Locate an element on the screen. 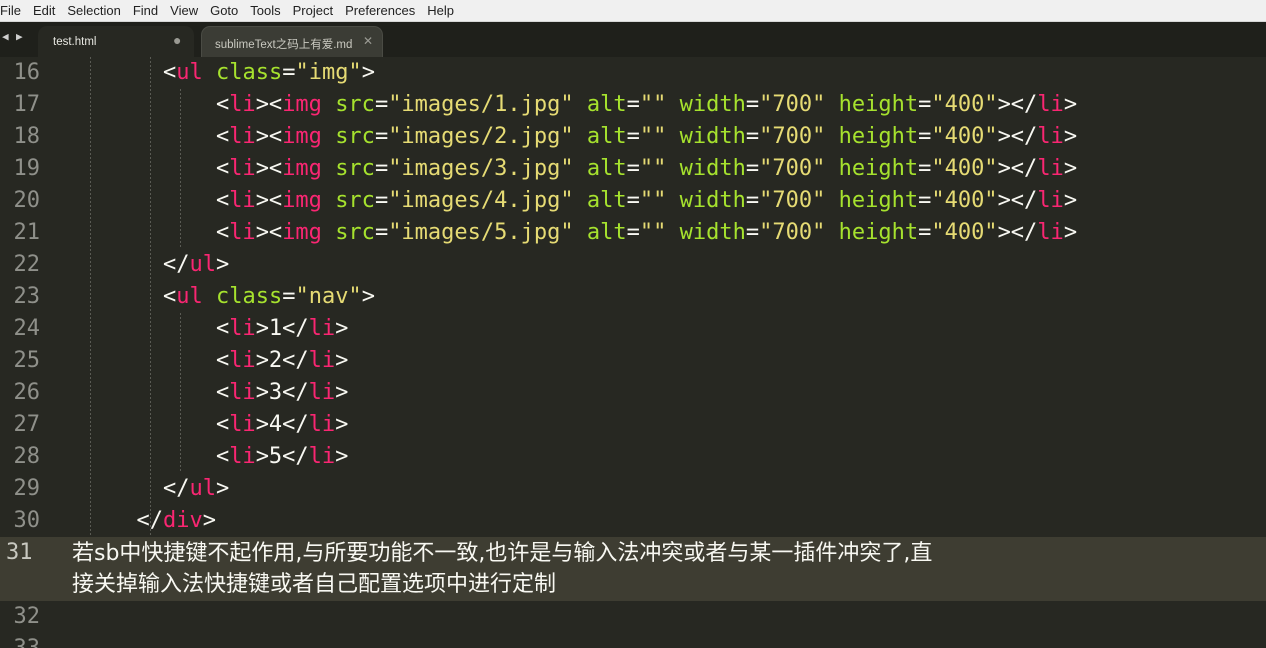  code-line: <ul class="img"> is located at coordinates (216, 73).